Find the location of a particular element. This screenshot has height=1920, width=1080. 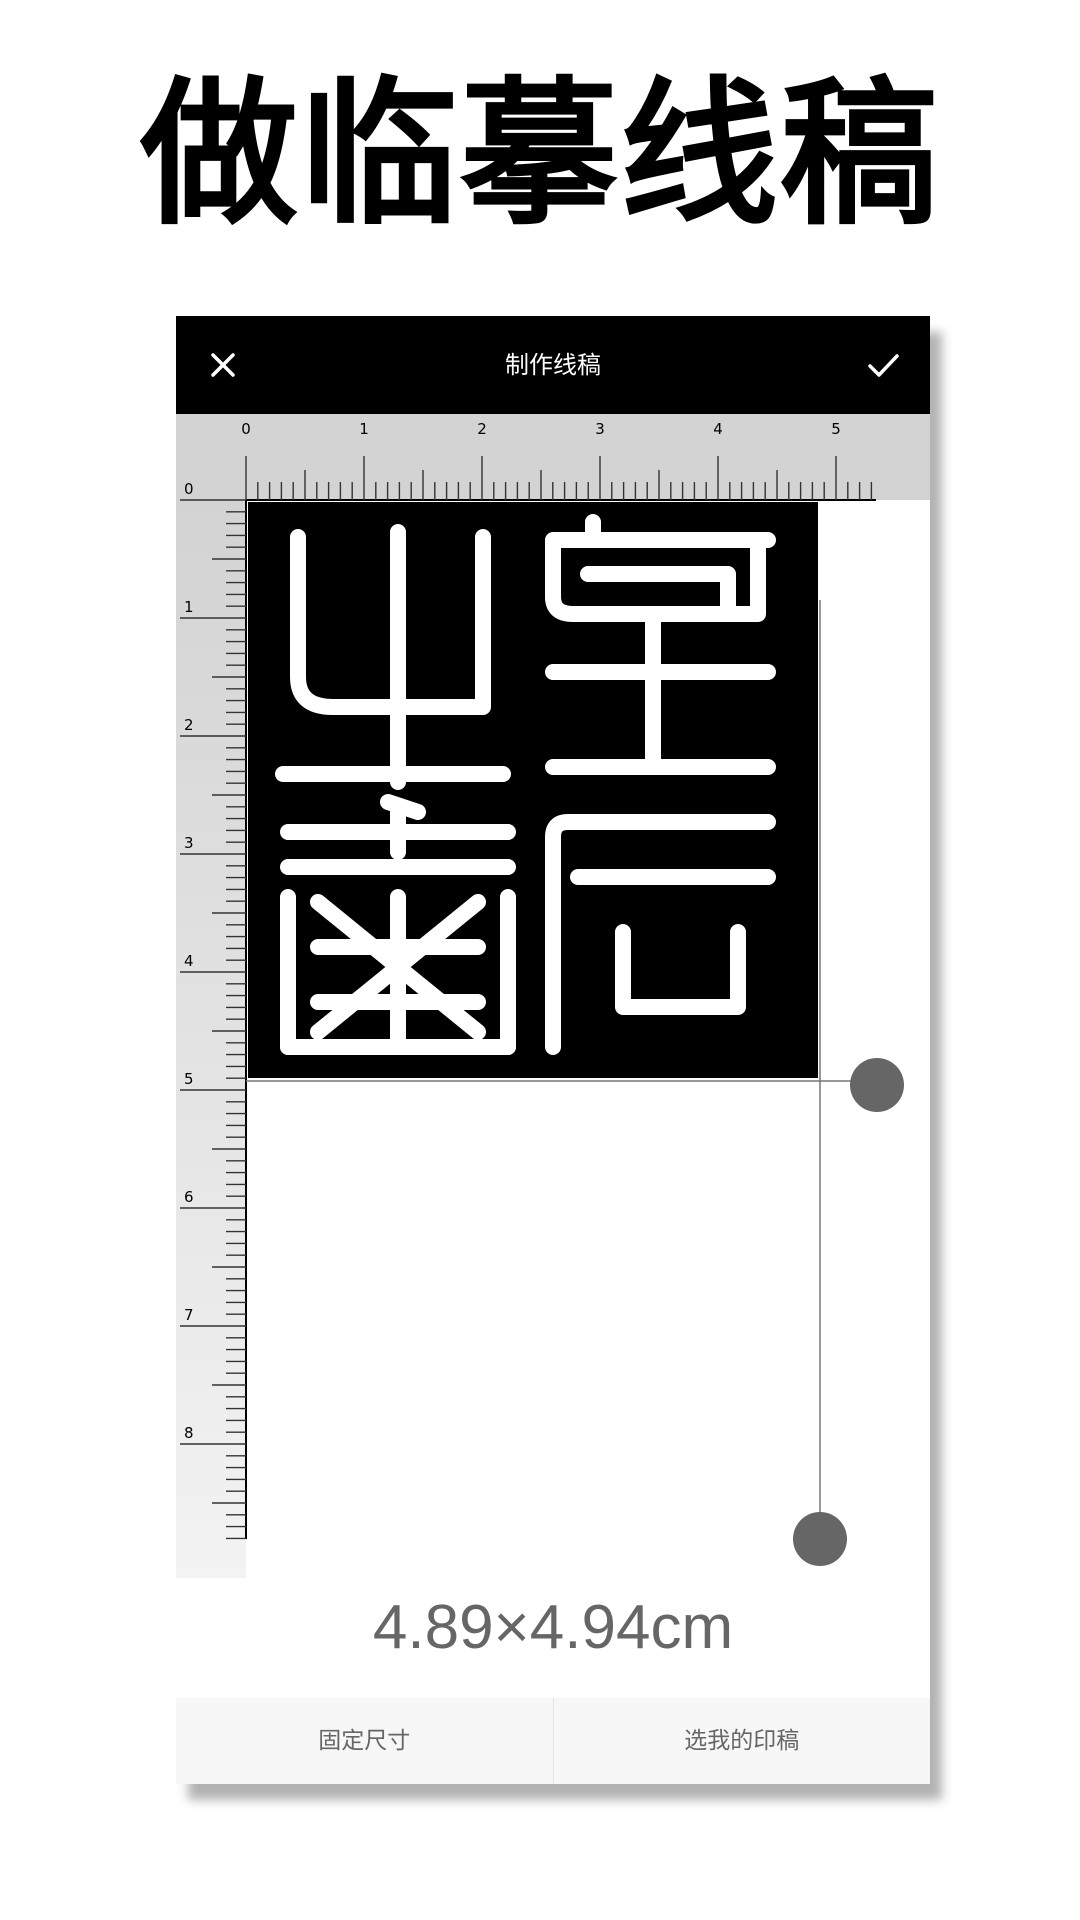

size-readout: 4.89×4.94cm is located at coordinates (553, 1627).